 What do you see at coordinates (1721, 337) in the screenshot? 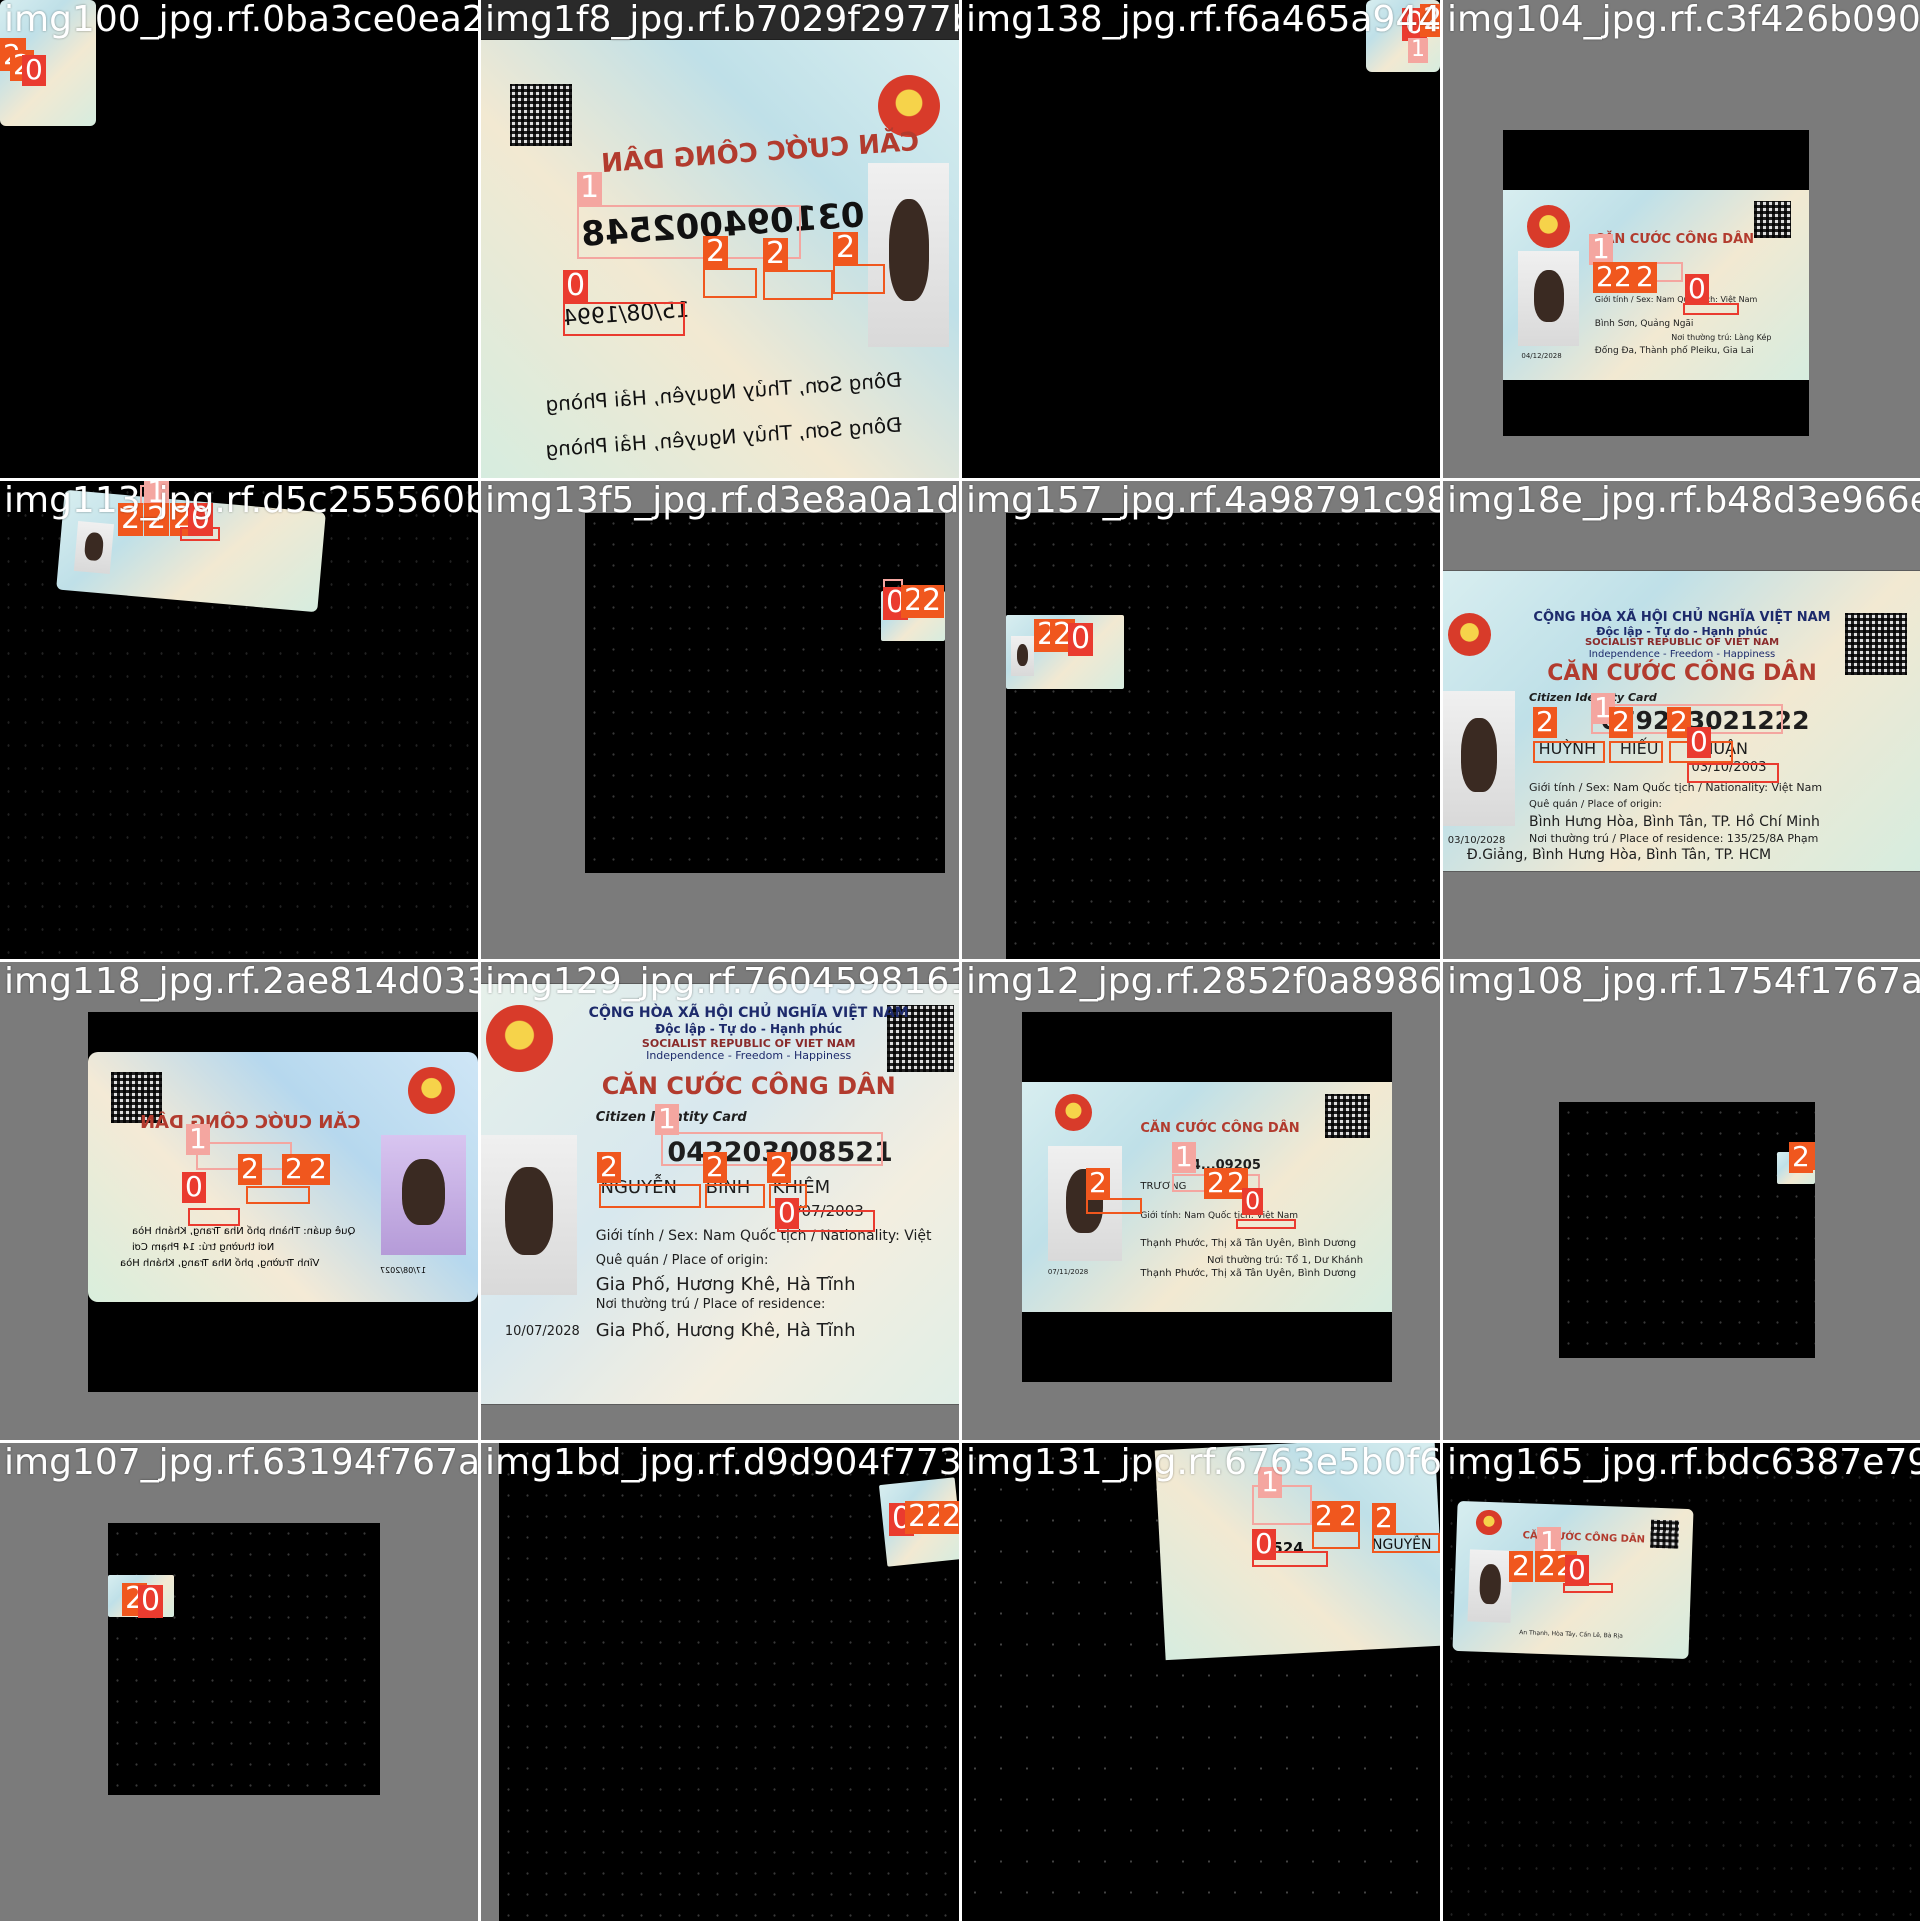
I see `card-line: Nơi thường trú: Làng Kép` at bounding box center [1721, 337].